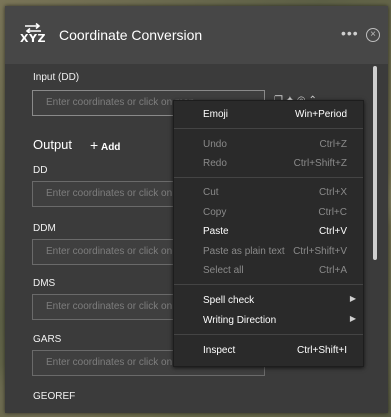 Image resolution: width=391 pixels, height=417 pixels. Describe the element at coordinates (54, 396) in the screenshot. I see `output-label-georef: GEOREF` at that location.